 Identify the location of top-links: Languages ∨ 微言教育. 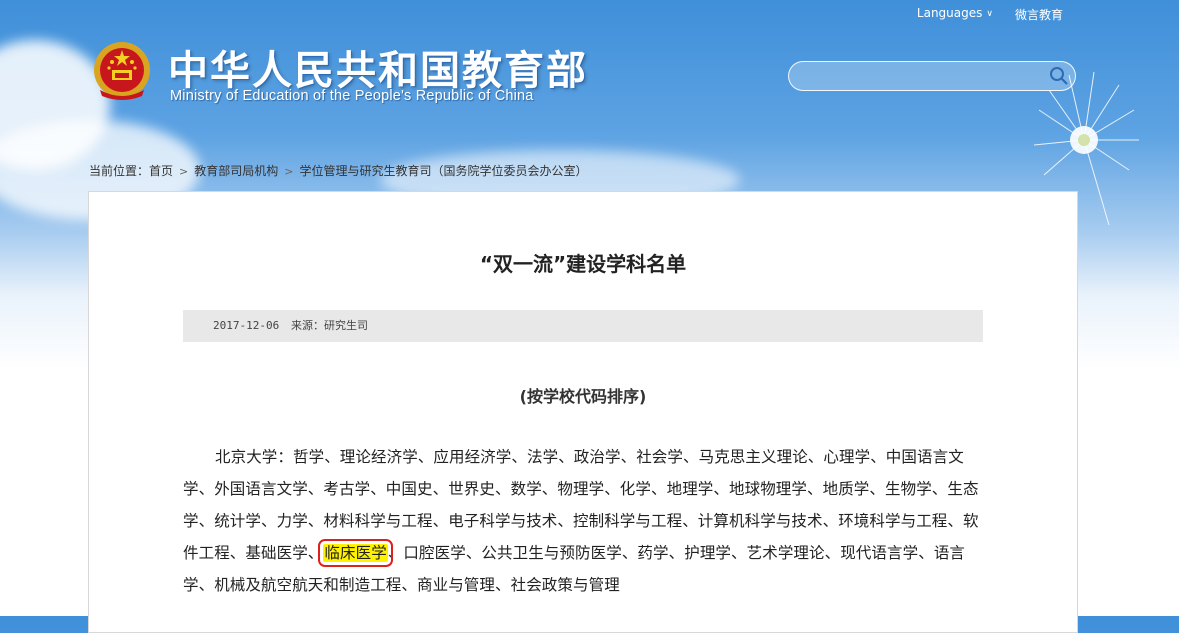
(990, 14).